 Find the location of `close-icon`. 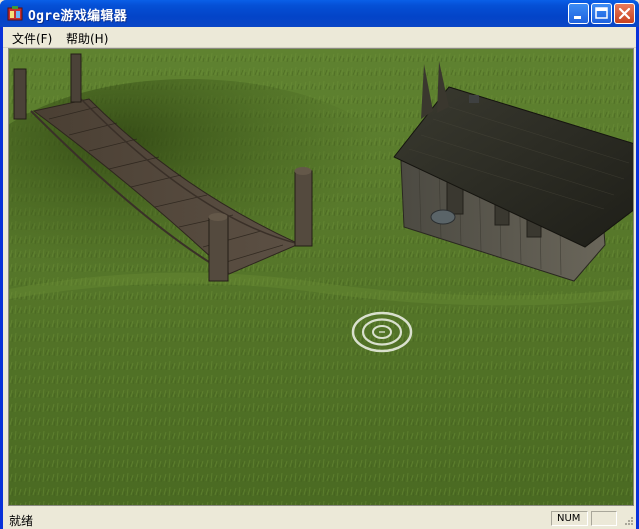

close-icon is located at coordinates (624, 13).